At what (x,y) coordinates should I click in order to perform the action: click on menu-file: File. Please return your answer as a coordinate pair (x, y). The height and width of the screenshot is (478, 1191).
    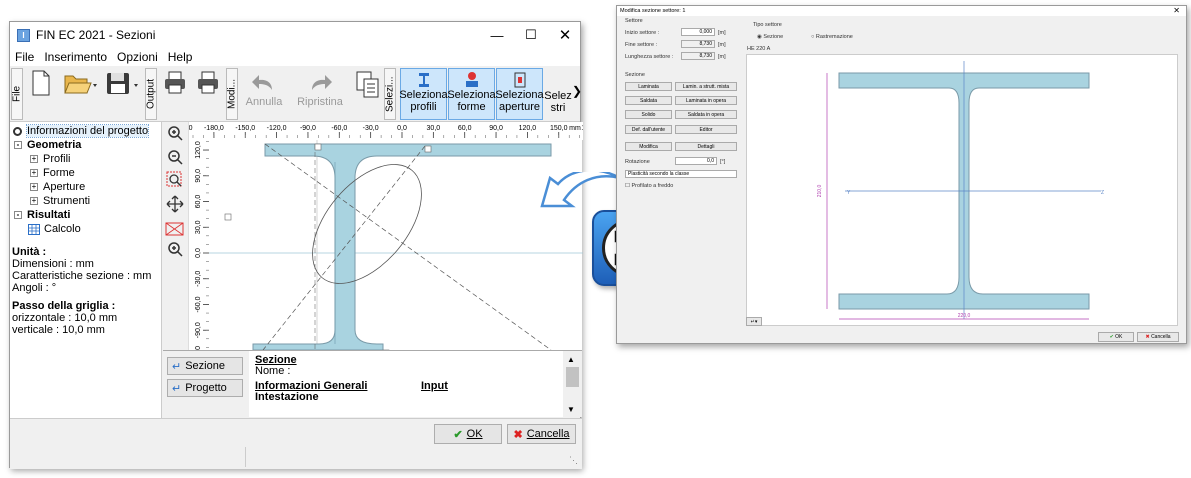
    Looking at the image, I should click on (24, 57).